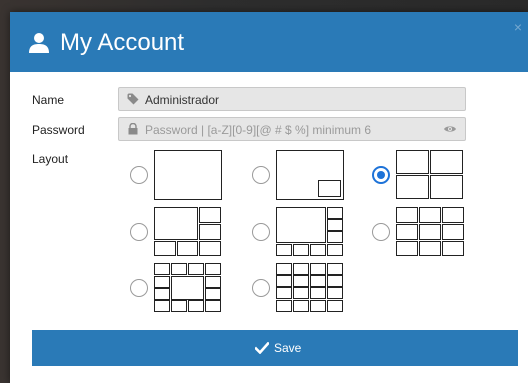 The height and width of the screenshot is (383, 528). Describe the element at coordinates (48, 100) in the screenshot. I see `name-label: Name` at that location.